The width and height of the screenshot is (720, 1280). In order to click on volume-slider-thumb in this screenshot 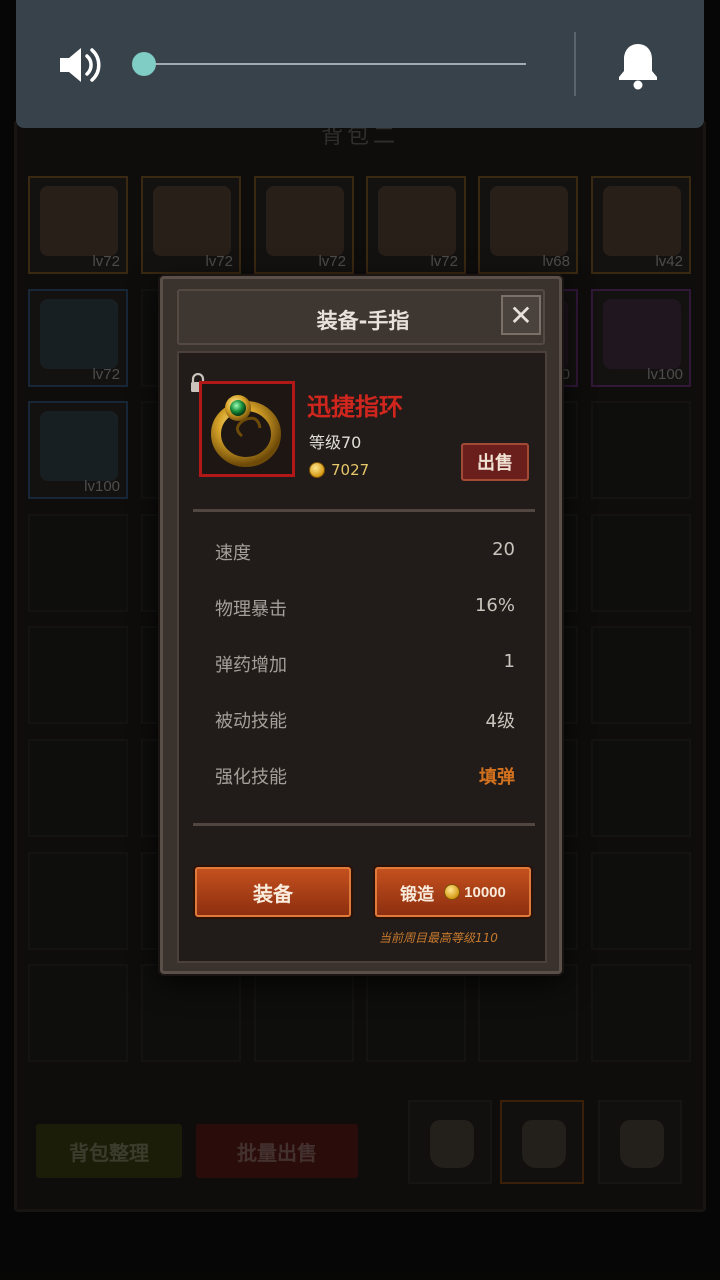, I will do `click(144, 64)`.